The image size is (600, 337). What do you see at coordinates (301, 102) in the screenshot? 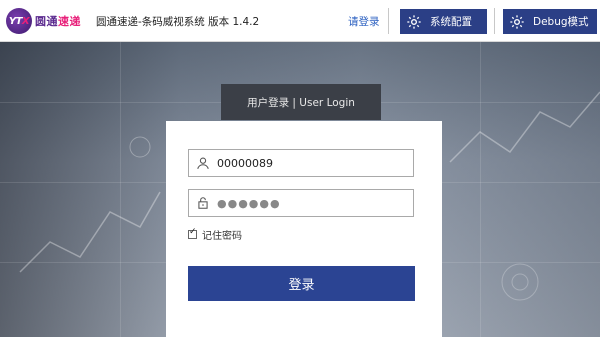
I see `login-tab: 用户登录 | User Login` at bounding box center [301, 102].